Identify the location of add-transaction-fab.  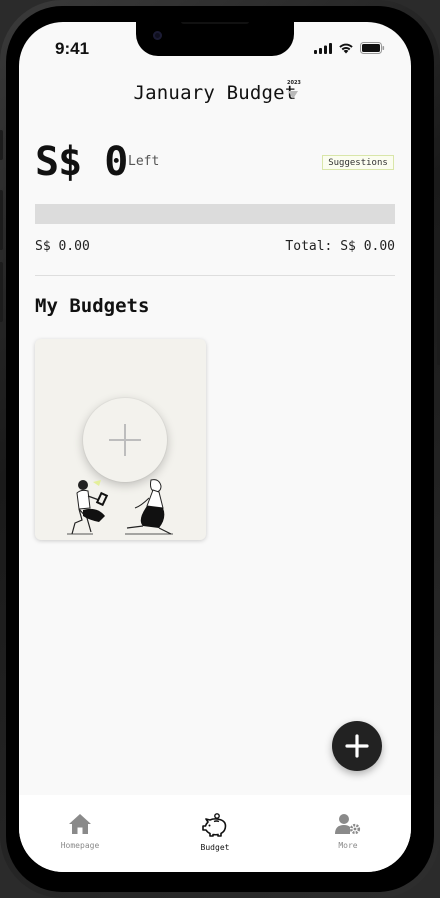
(357, 746).